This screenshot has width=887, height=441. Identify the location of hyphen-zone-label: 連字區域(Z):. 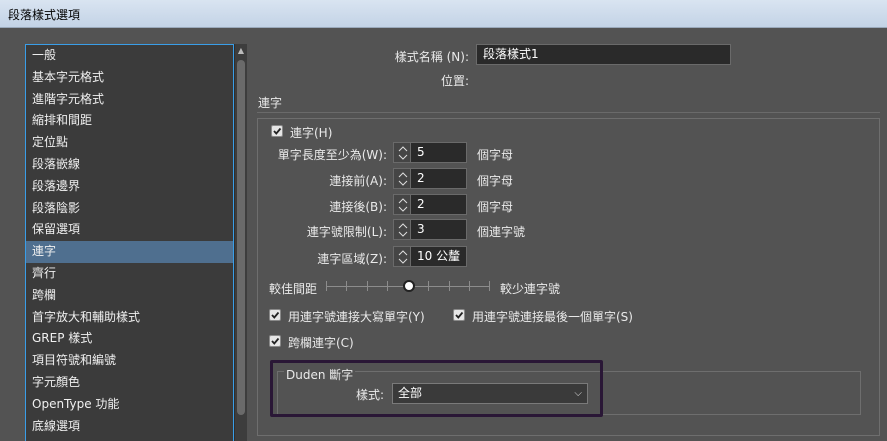
(352, 259).